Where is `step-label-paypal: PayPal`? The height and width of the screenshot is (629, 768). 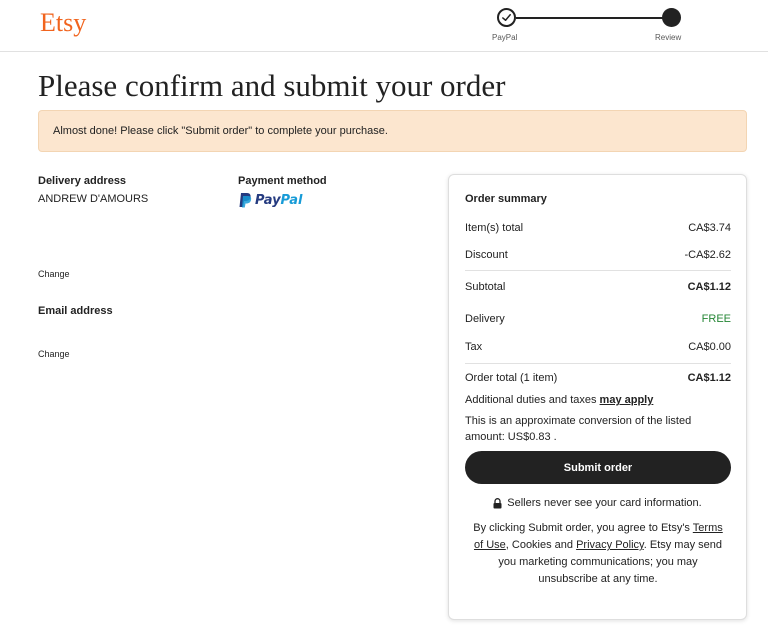 step-label-paypal: PayPal is located at coordinates (505, 37).